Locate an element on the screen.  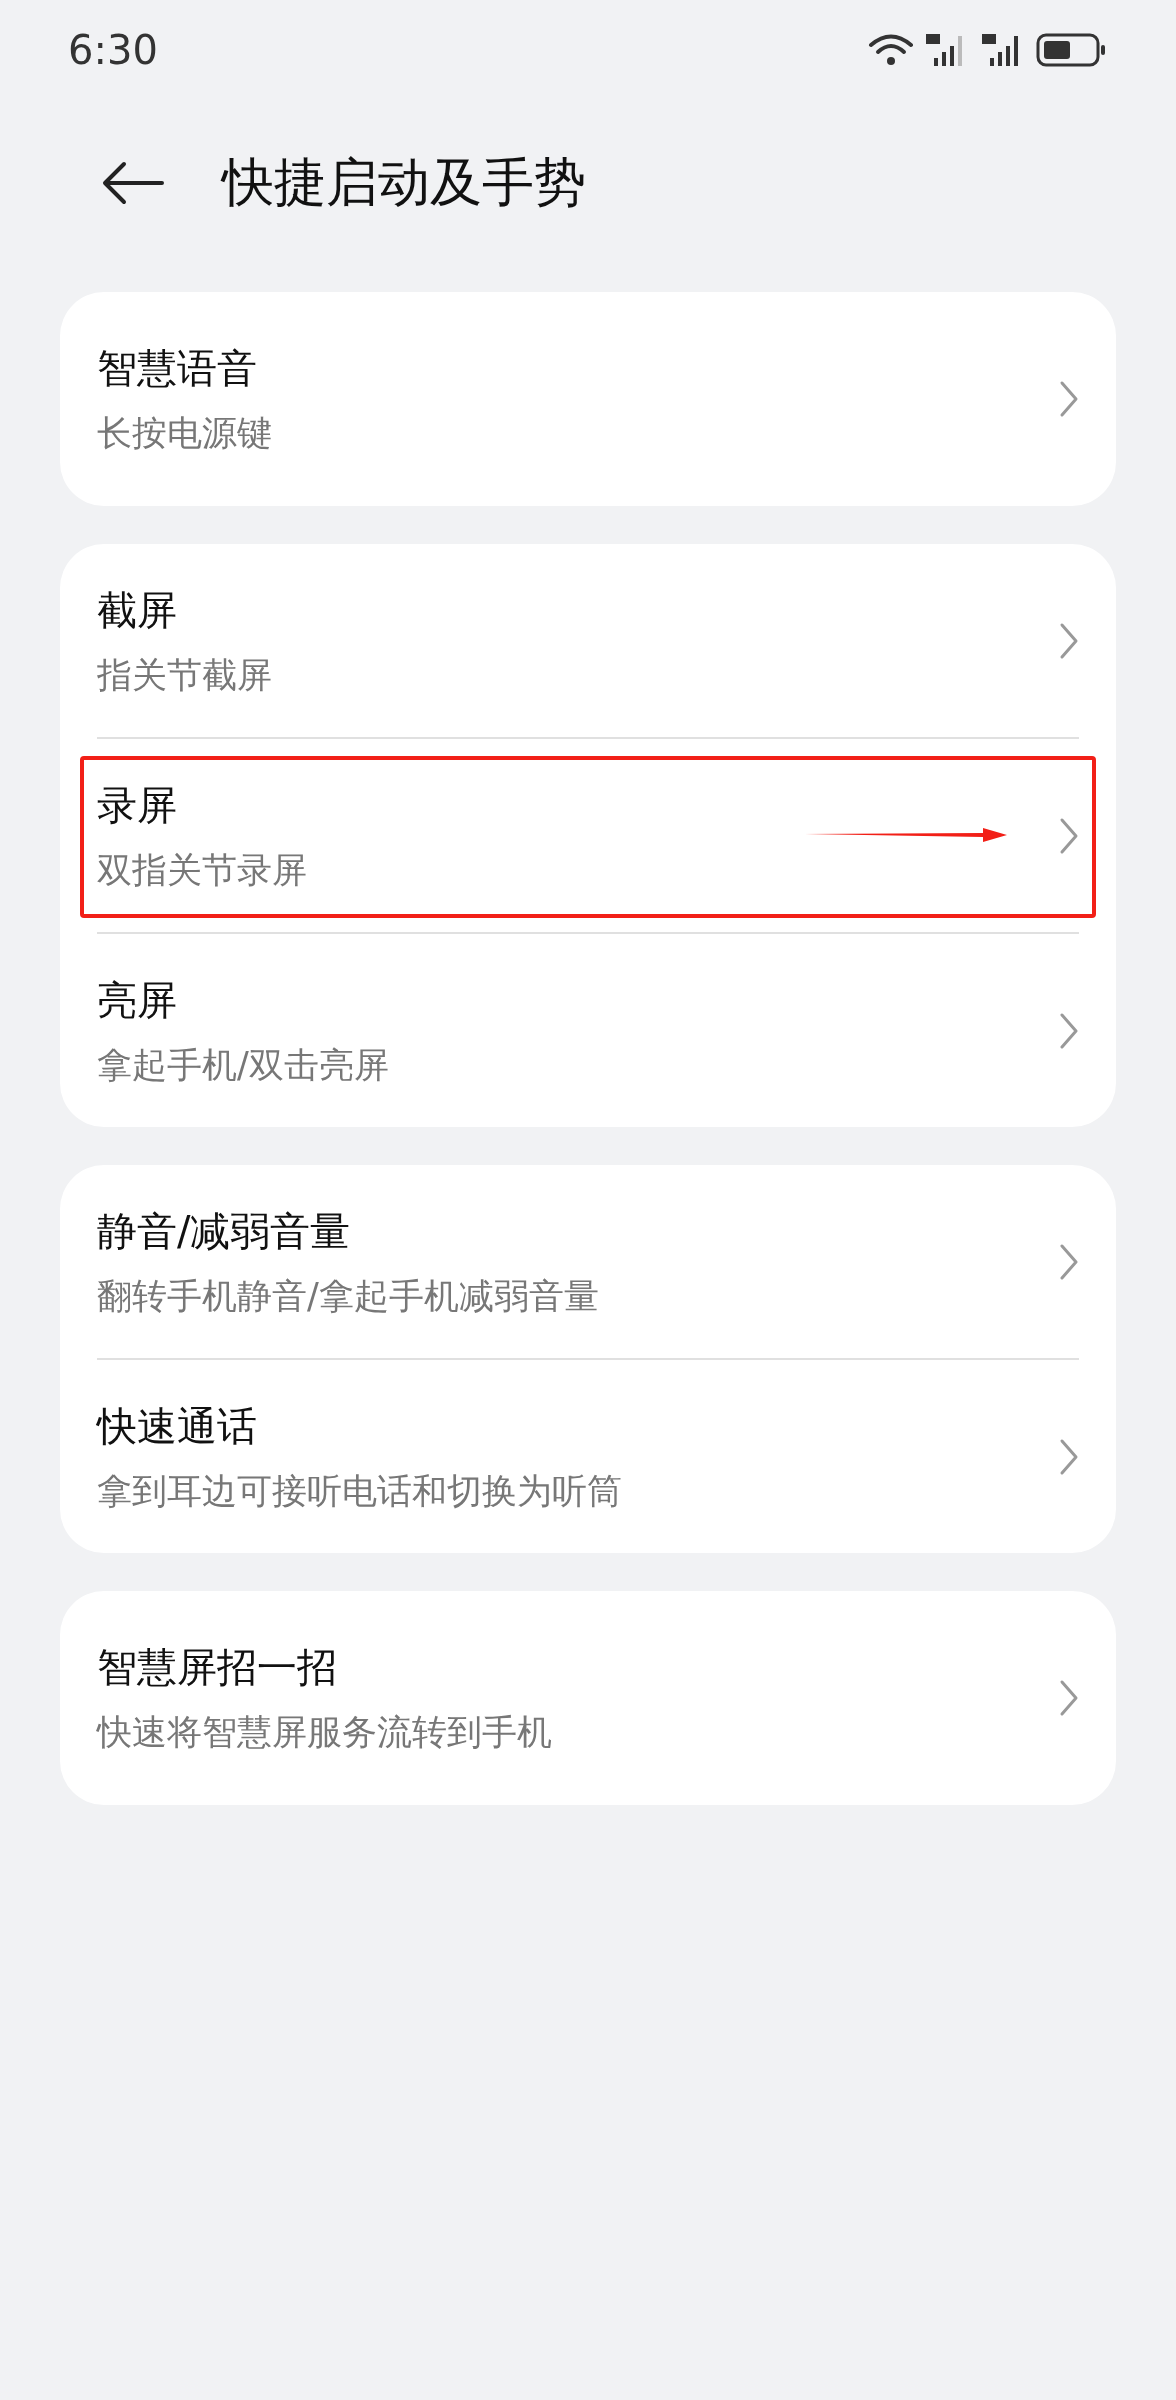
item-title: 截屏 is located at coordinates (137, 610).